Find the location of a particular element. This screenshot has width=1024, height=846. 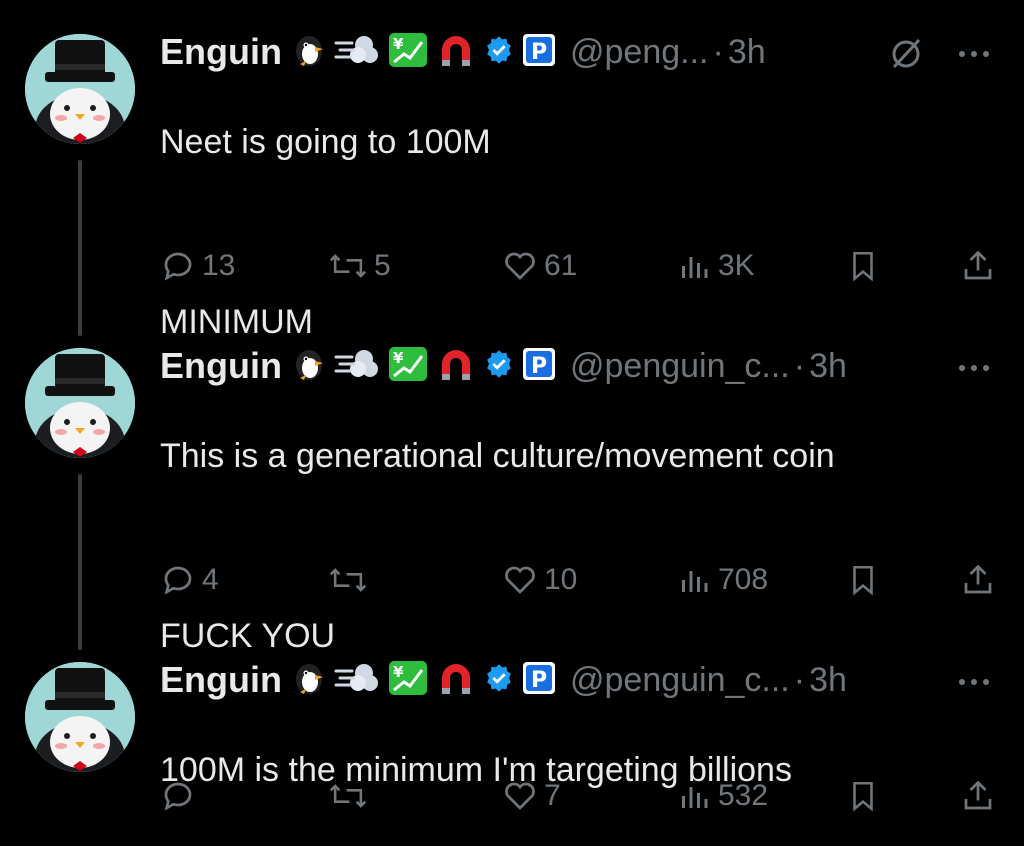

reply-button: 13 is located at coordinates (197, 266).